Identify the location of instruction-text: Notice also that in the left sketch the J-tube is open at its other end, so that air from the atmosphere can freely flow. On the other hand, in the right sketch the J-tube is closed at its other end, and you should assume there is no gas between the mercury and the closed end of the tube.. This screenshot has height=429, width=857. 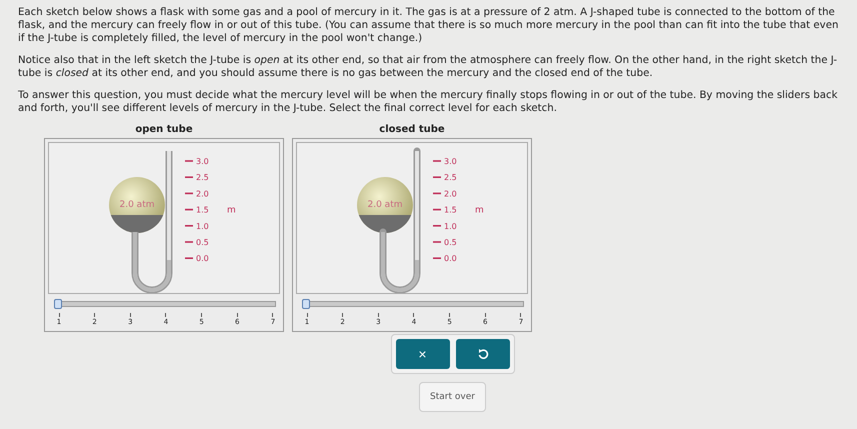
(428, 67).